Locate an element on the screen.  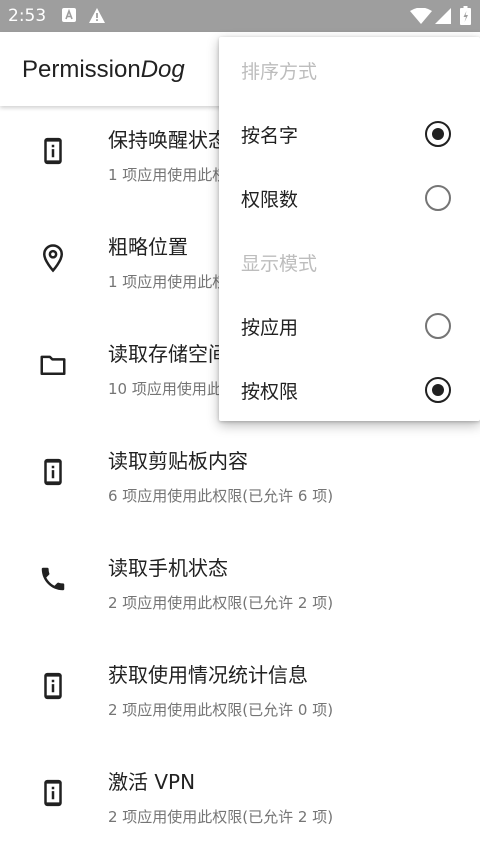
app-title: PermissionDog is located at coordinates (103, 70).